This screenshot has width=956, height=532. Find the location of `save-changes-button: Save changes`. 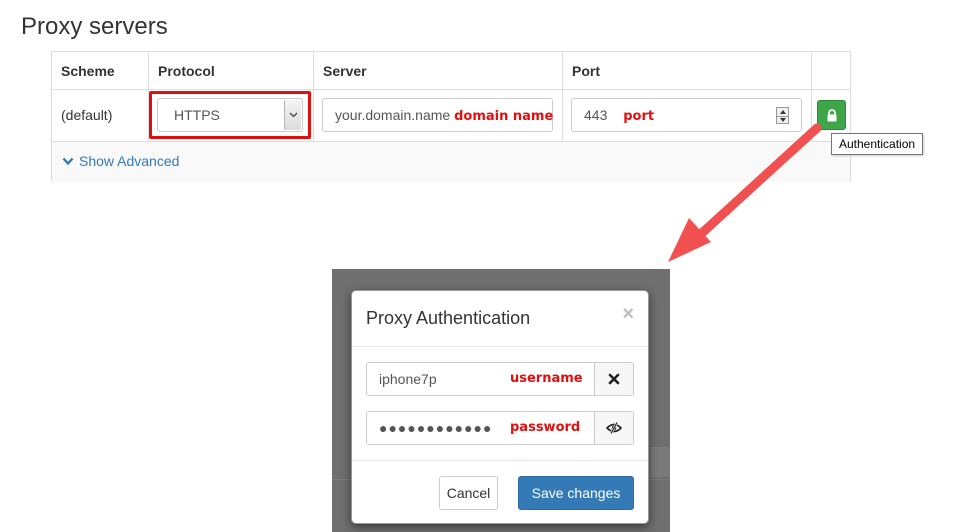

save-changes-button: Save changes is located at coordinates (576, 493).